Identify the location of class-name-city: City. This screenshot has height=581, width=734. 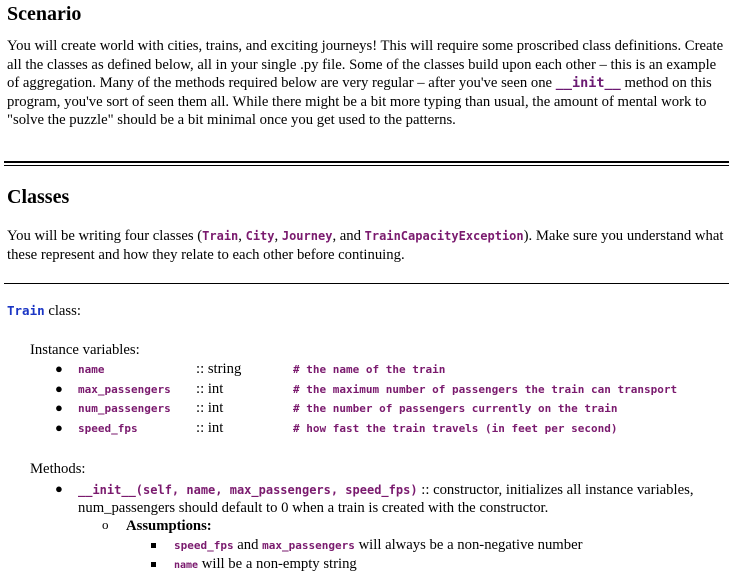
(260, 236).